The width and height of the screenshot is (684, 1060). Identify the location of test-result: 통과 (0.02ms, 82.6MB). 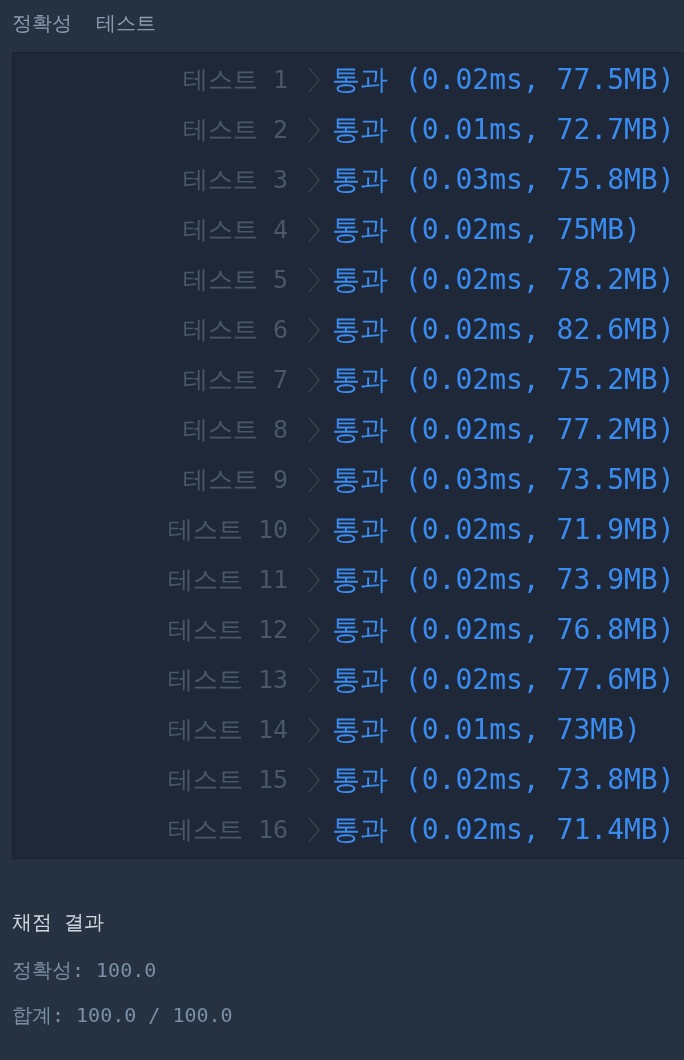
(503, 330).